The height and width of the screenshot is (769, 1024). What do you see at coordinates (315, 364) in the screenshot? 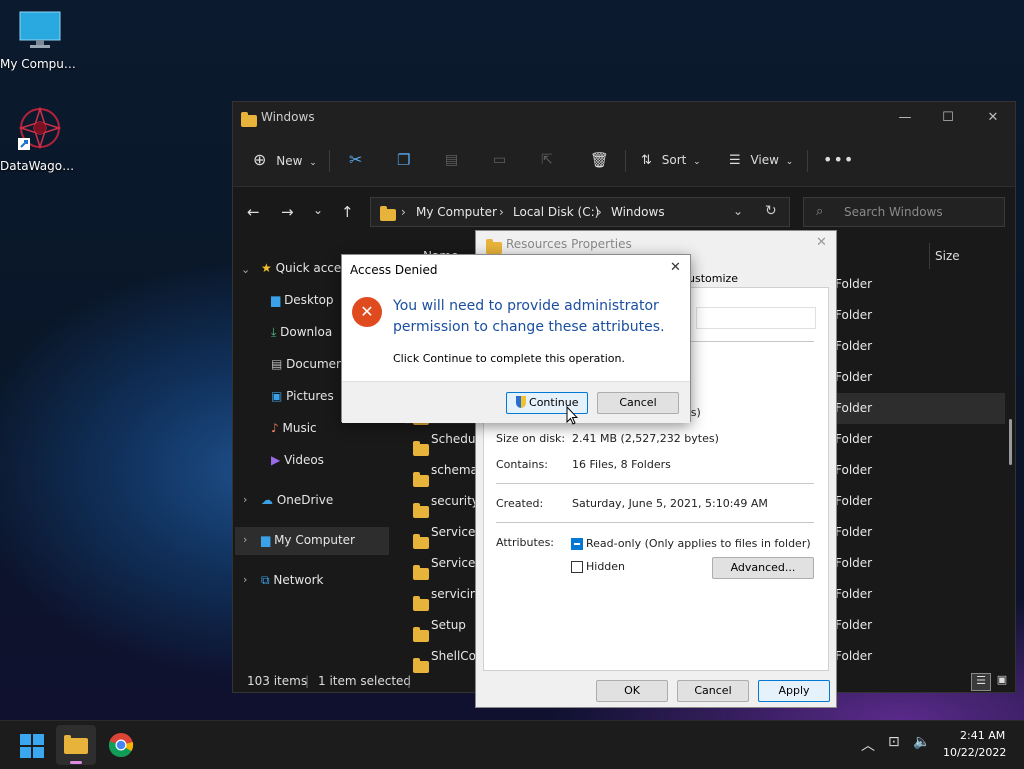
I see `nav-label: Documen` at bounding box center [315, 364].